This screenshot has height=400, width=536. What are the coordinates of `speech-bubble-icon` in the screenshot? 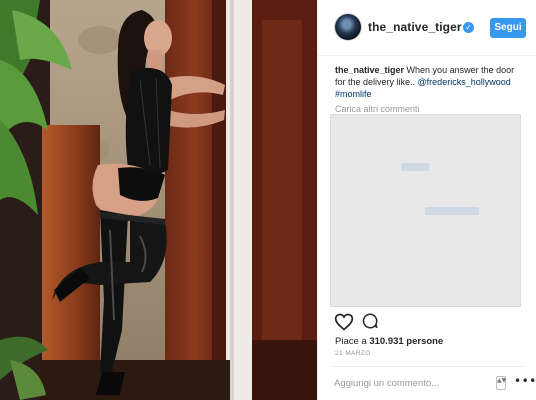 It's located at (371, 322).